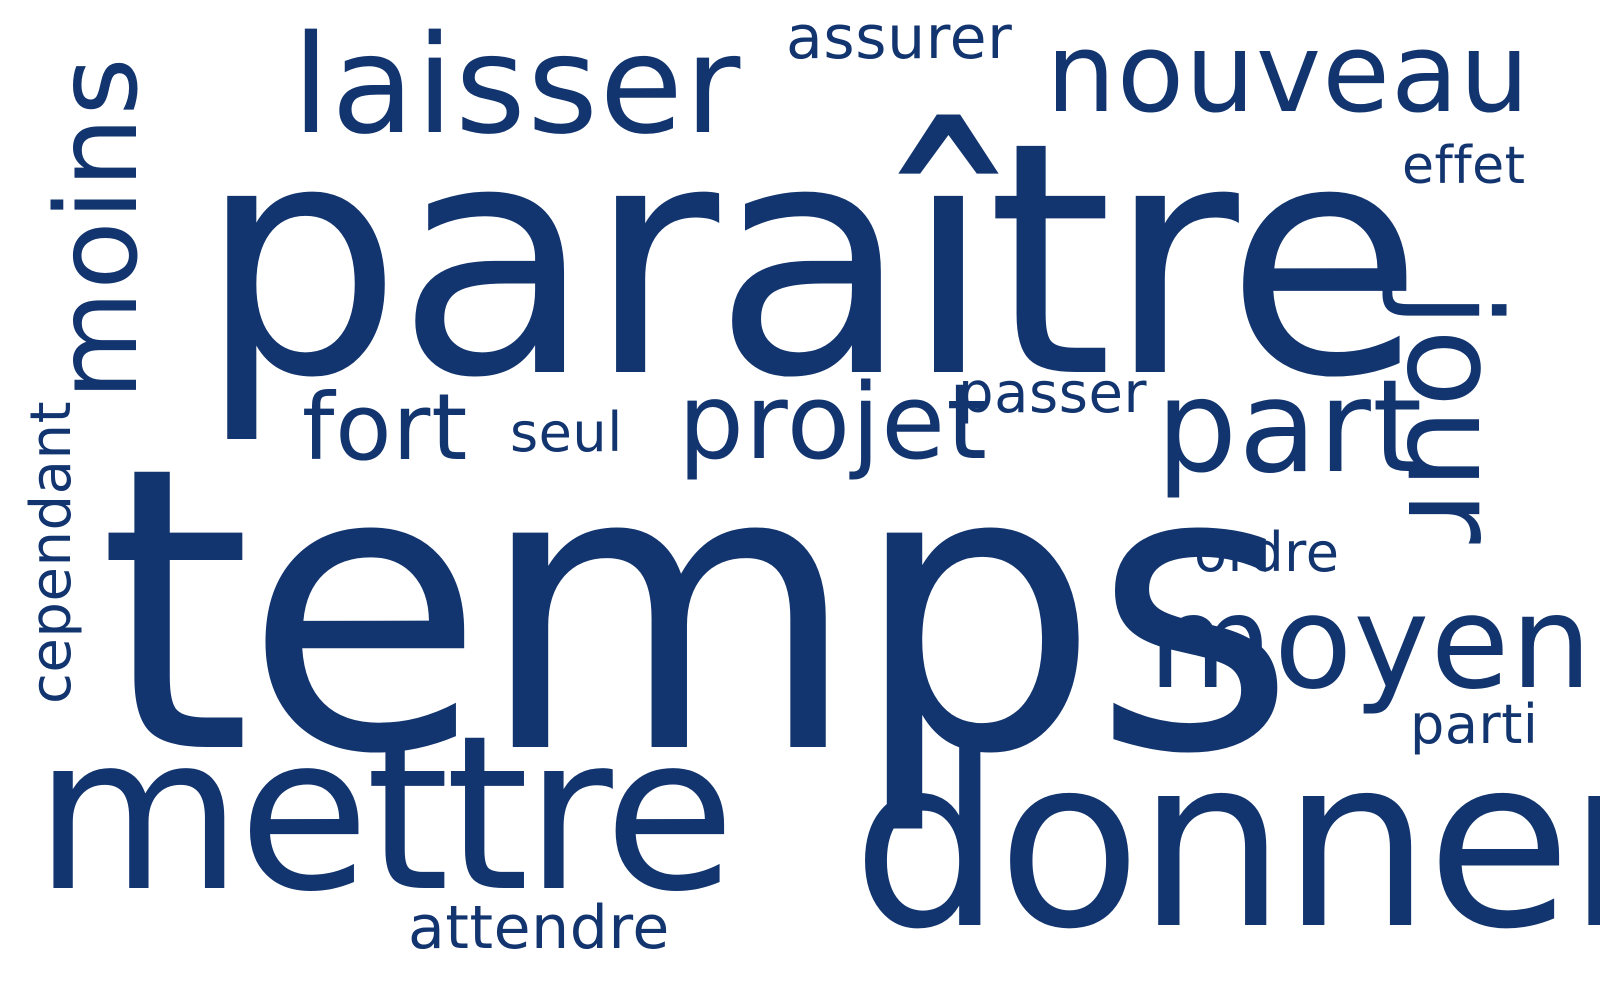 The image size is (1600, 1000). What do you see at coordinates (384, 814) in the screenshot?
I see `word-mettre: mettre` at bounding box center [384, 814].